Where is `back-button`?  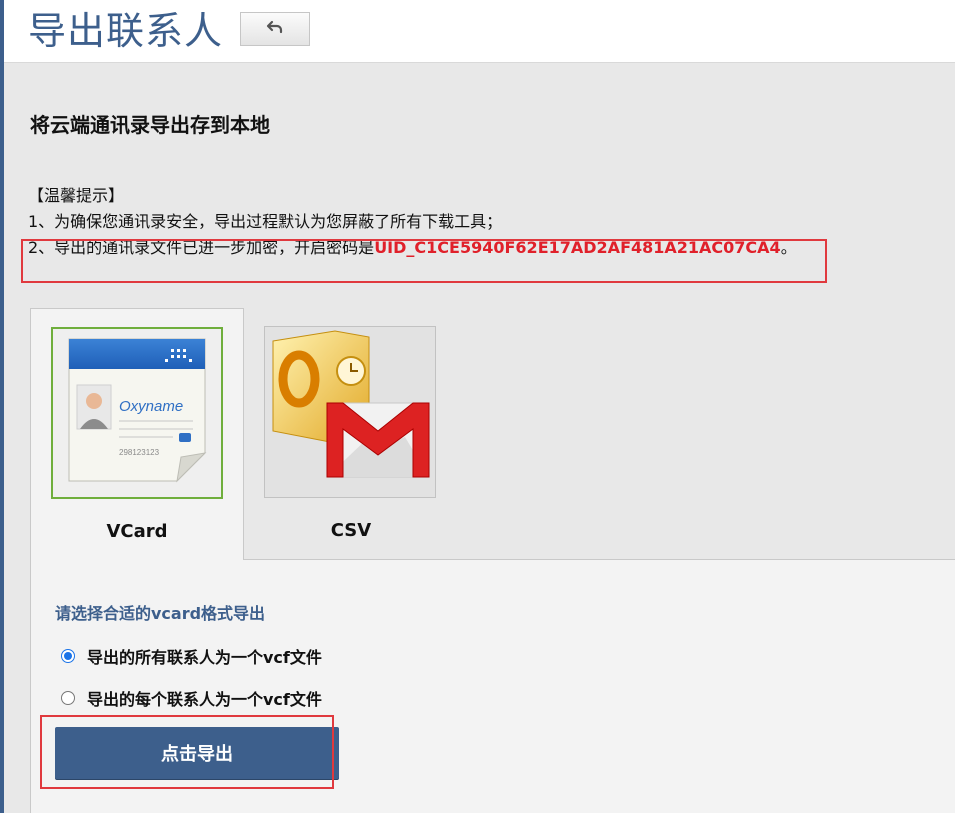 back-button is located at coordinates (275, 29).